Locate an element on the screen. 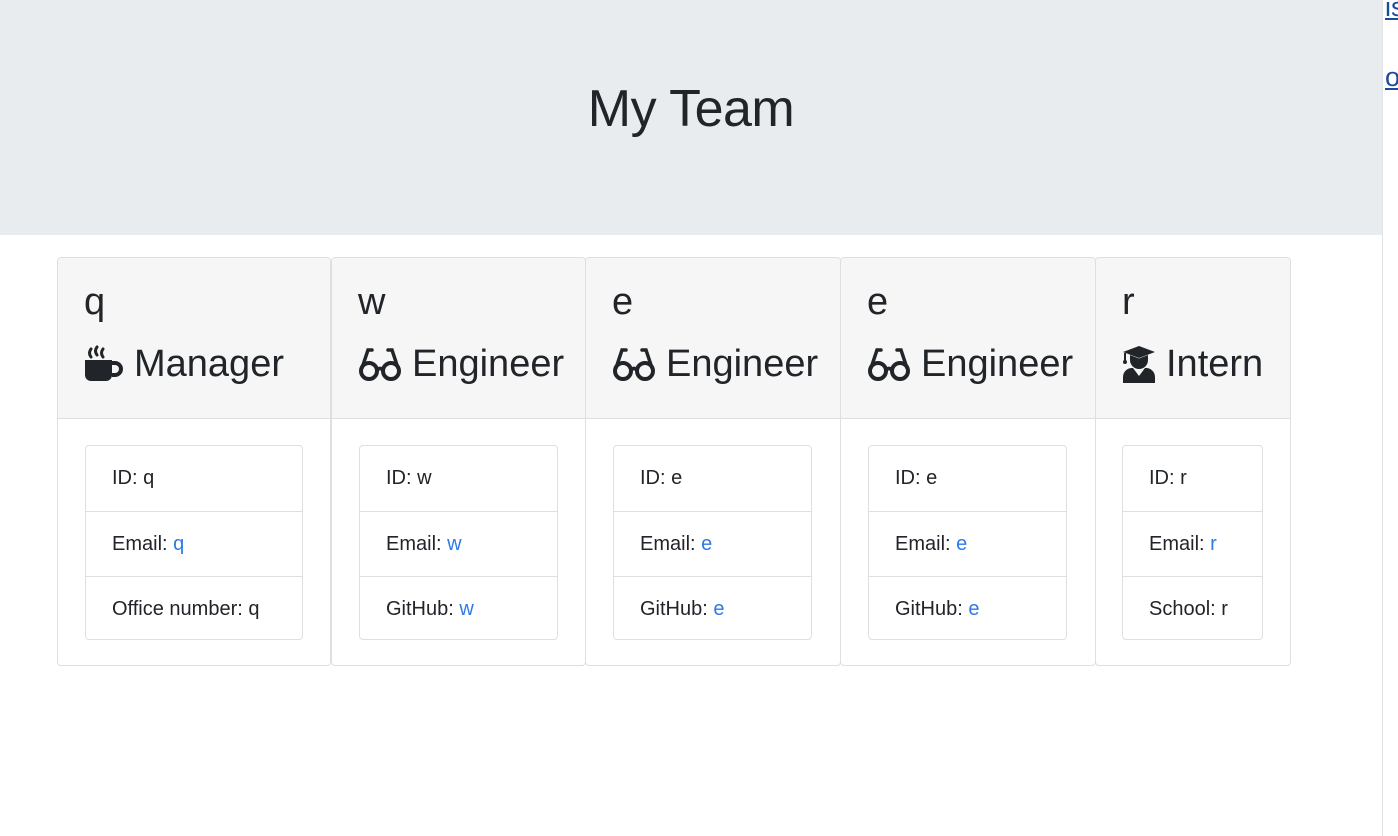  email-link: r is located at coordinates (1213, 544).